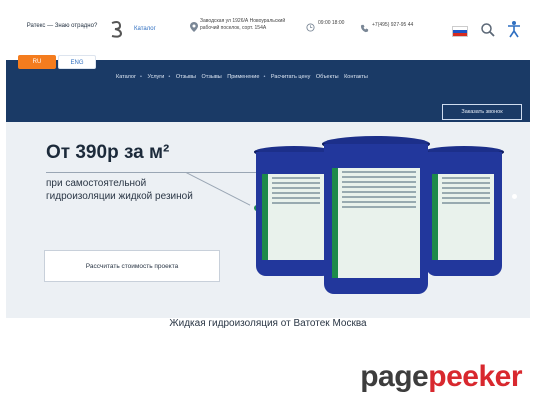 Image resolution: width=536 pixels, height=403 pixels. I want to click on nav-item-reviews: Отзывы, so click(186, 77).